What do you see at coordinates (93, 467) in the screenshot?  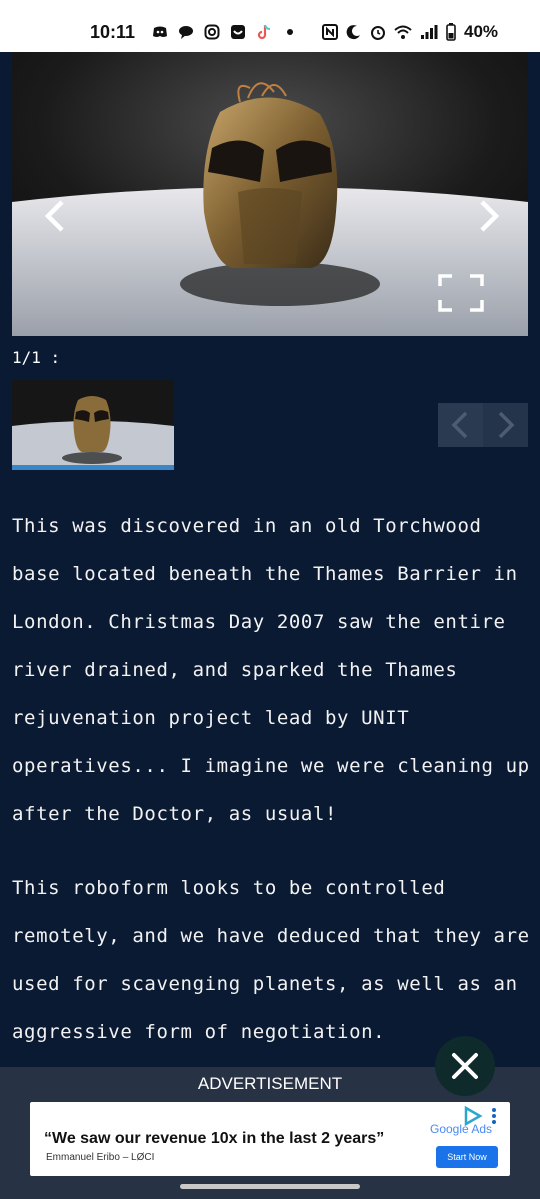 I see `thumbnail-active-indicator` at bounding box center [93, 467].